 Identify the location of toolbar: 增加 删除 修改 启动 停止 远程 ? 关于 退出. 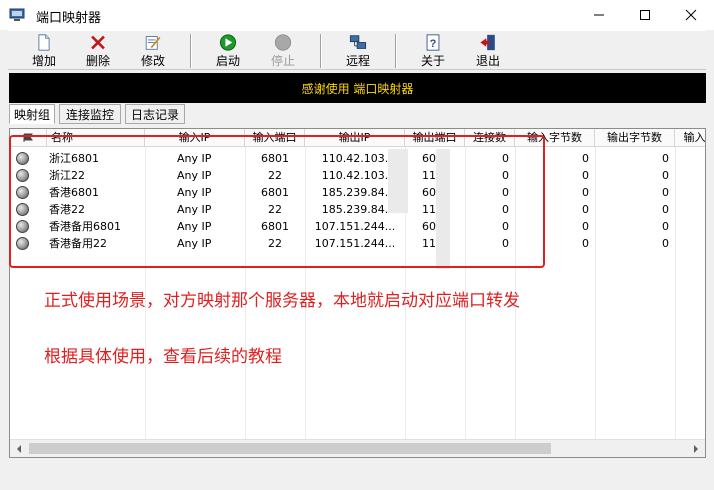
(357, 50).